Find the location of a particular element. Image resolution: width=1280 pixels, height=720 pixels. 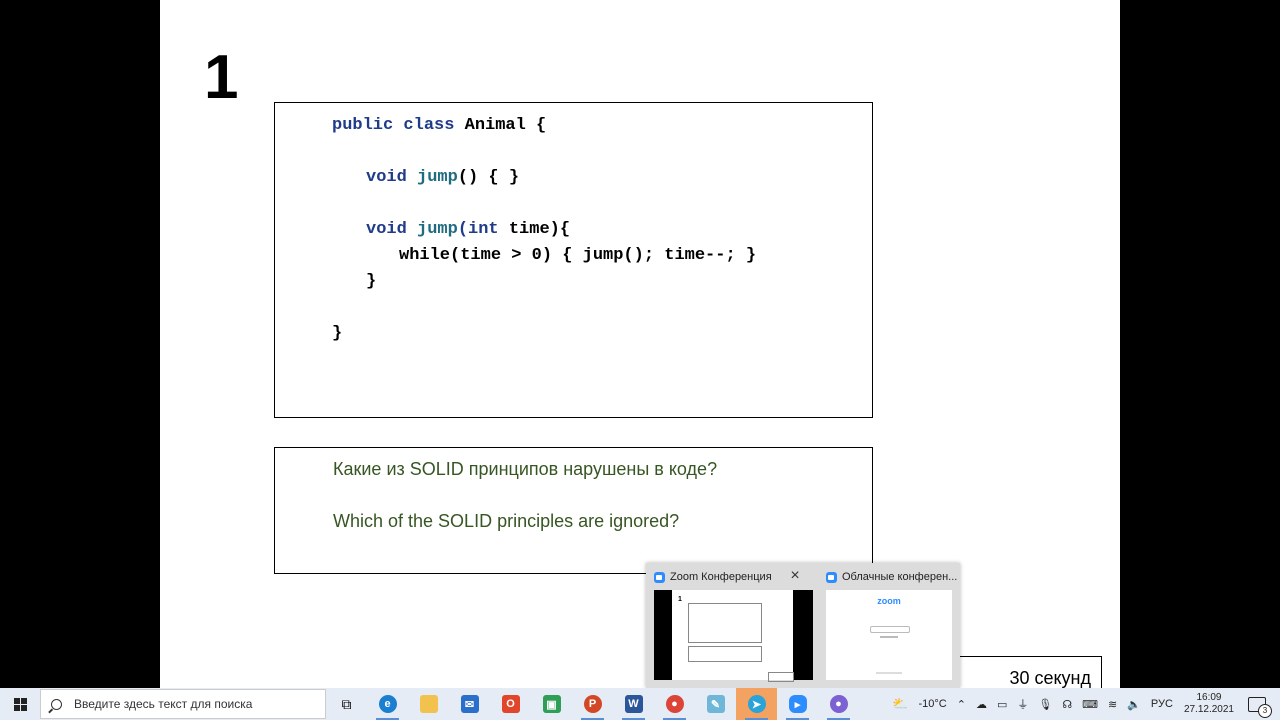

taskbar-app-notepad: ✎ is located at coordinates (715, 704).